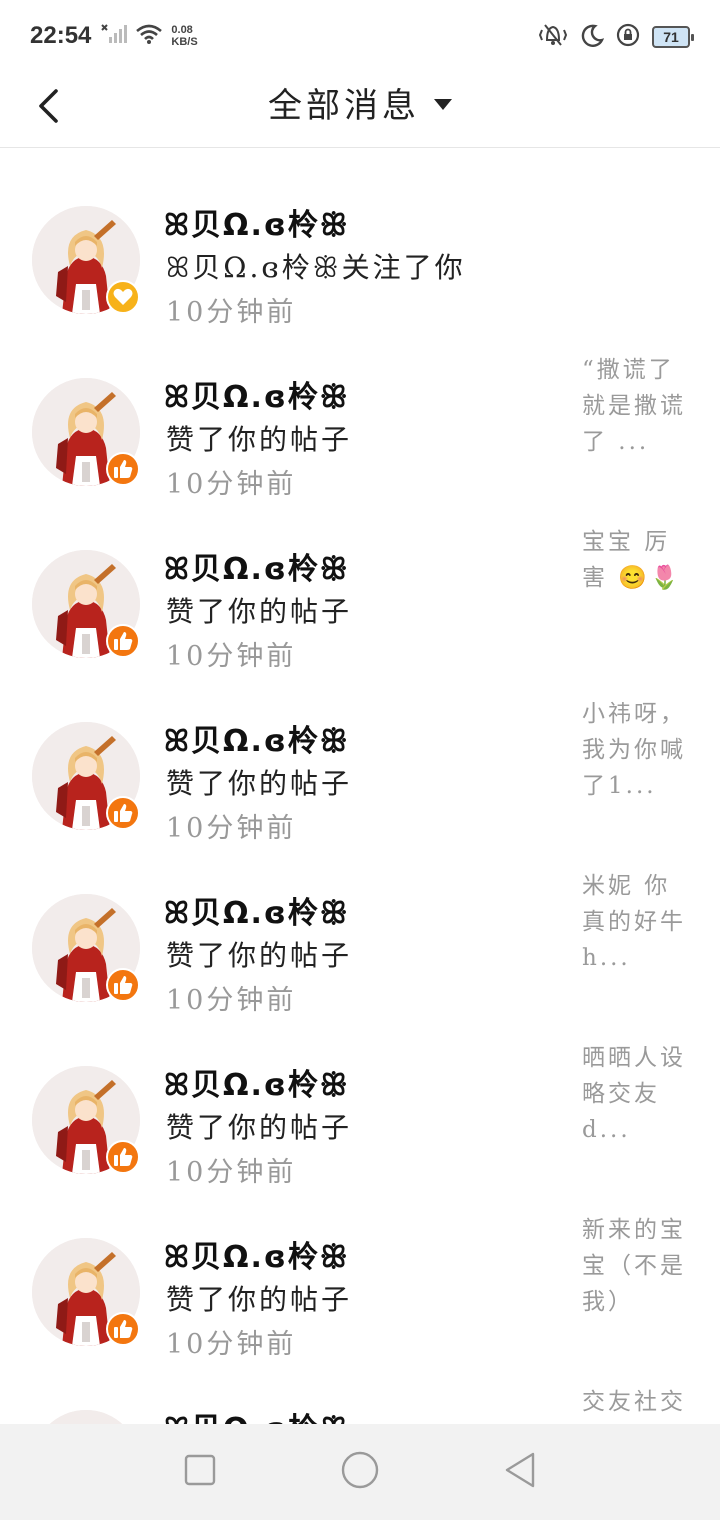  I want to click on circle-icon, so click(360, 1472).